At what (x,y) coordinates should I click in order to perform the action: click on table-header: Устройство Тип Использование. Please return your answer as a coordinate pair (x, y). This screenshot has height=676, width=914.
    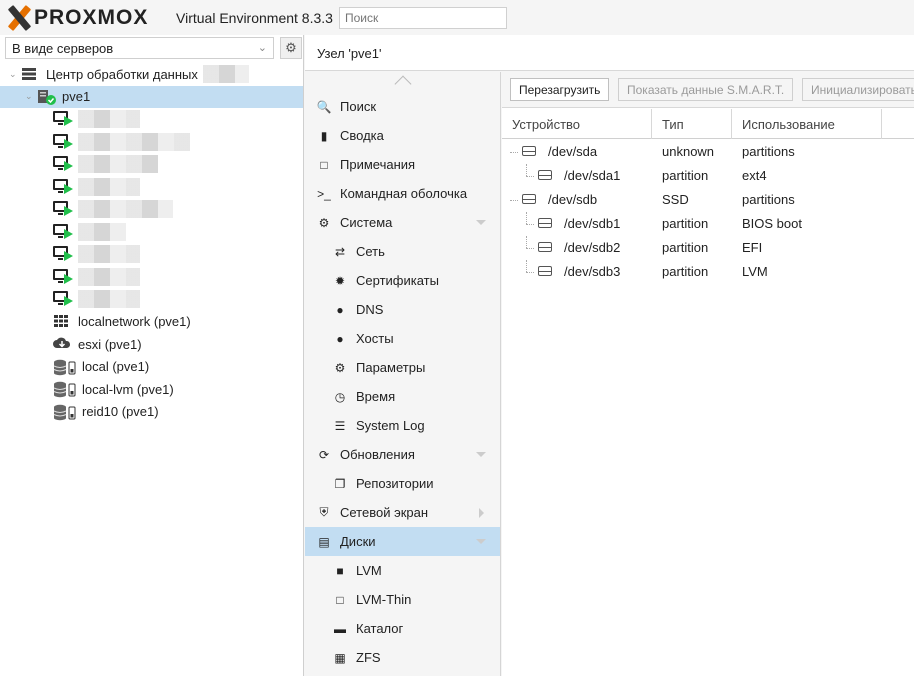
    Looking at the image, I should click on (708, 124).